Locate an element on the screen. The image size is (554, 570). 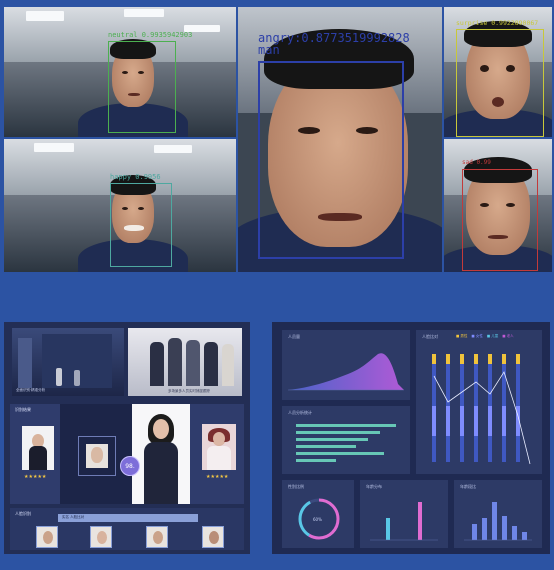
camera-tile-sad: sad 0.99 is located at coordinates (498, 205).